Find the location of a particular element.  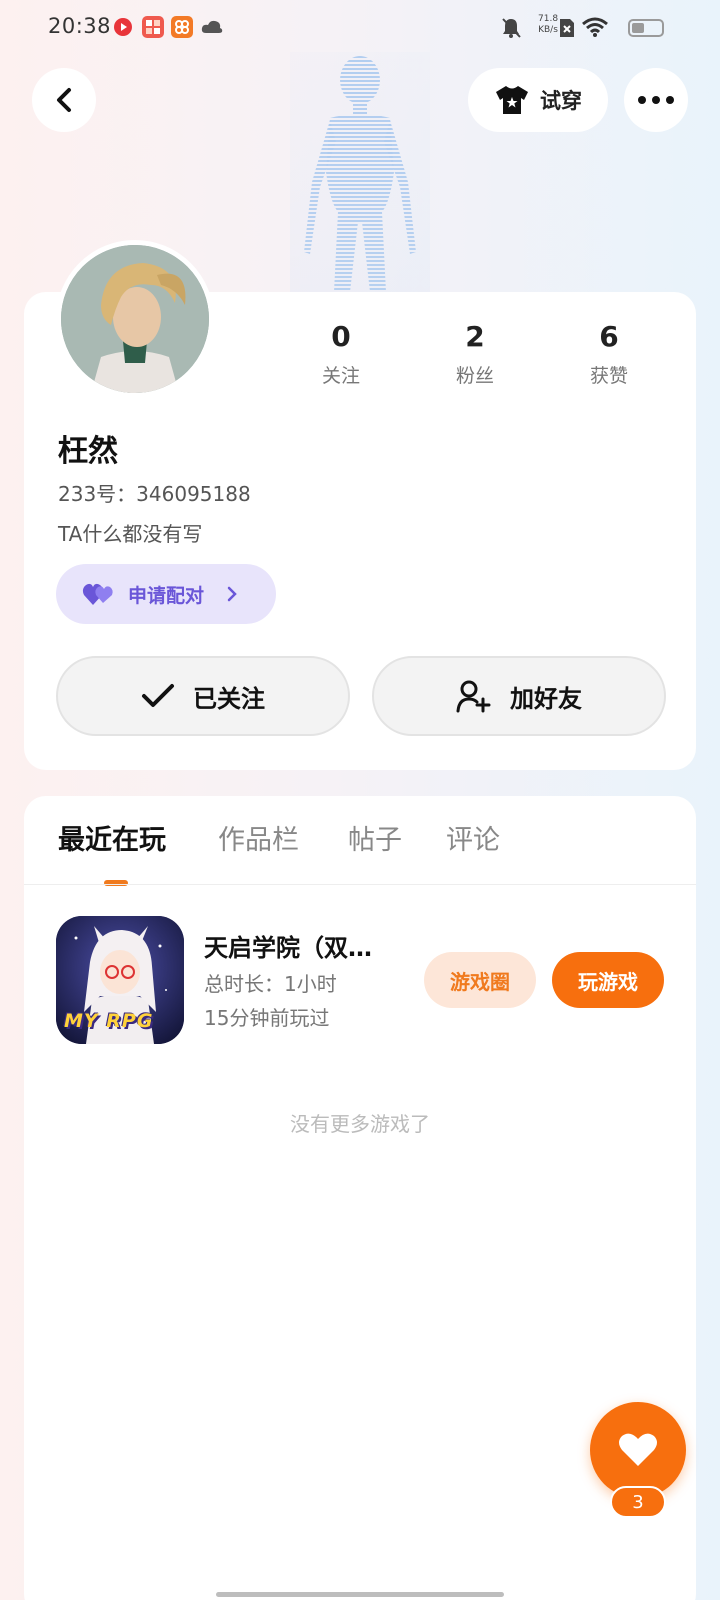

likes-stat: 6 获赞 is located at coordinates (609, 354).